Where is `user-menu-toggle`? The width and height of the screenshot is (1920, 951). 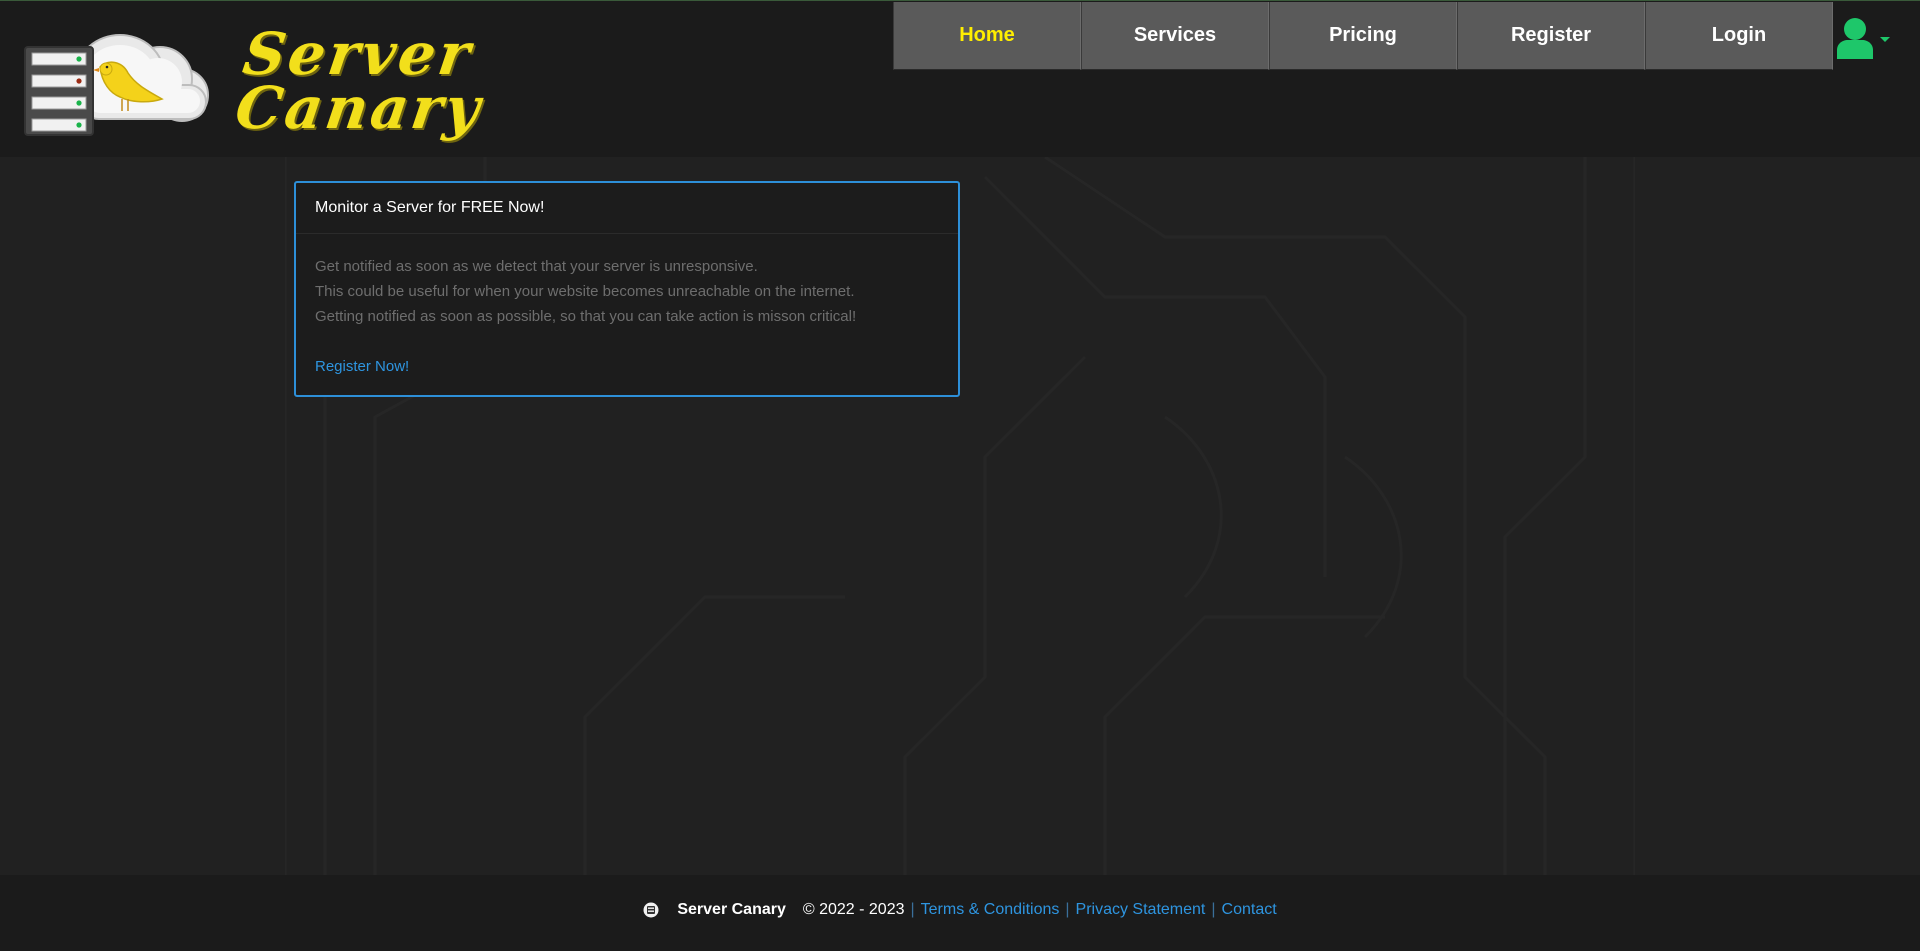 user-menu-toggle is located at coordinates (1871, 38).